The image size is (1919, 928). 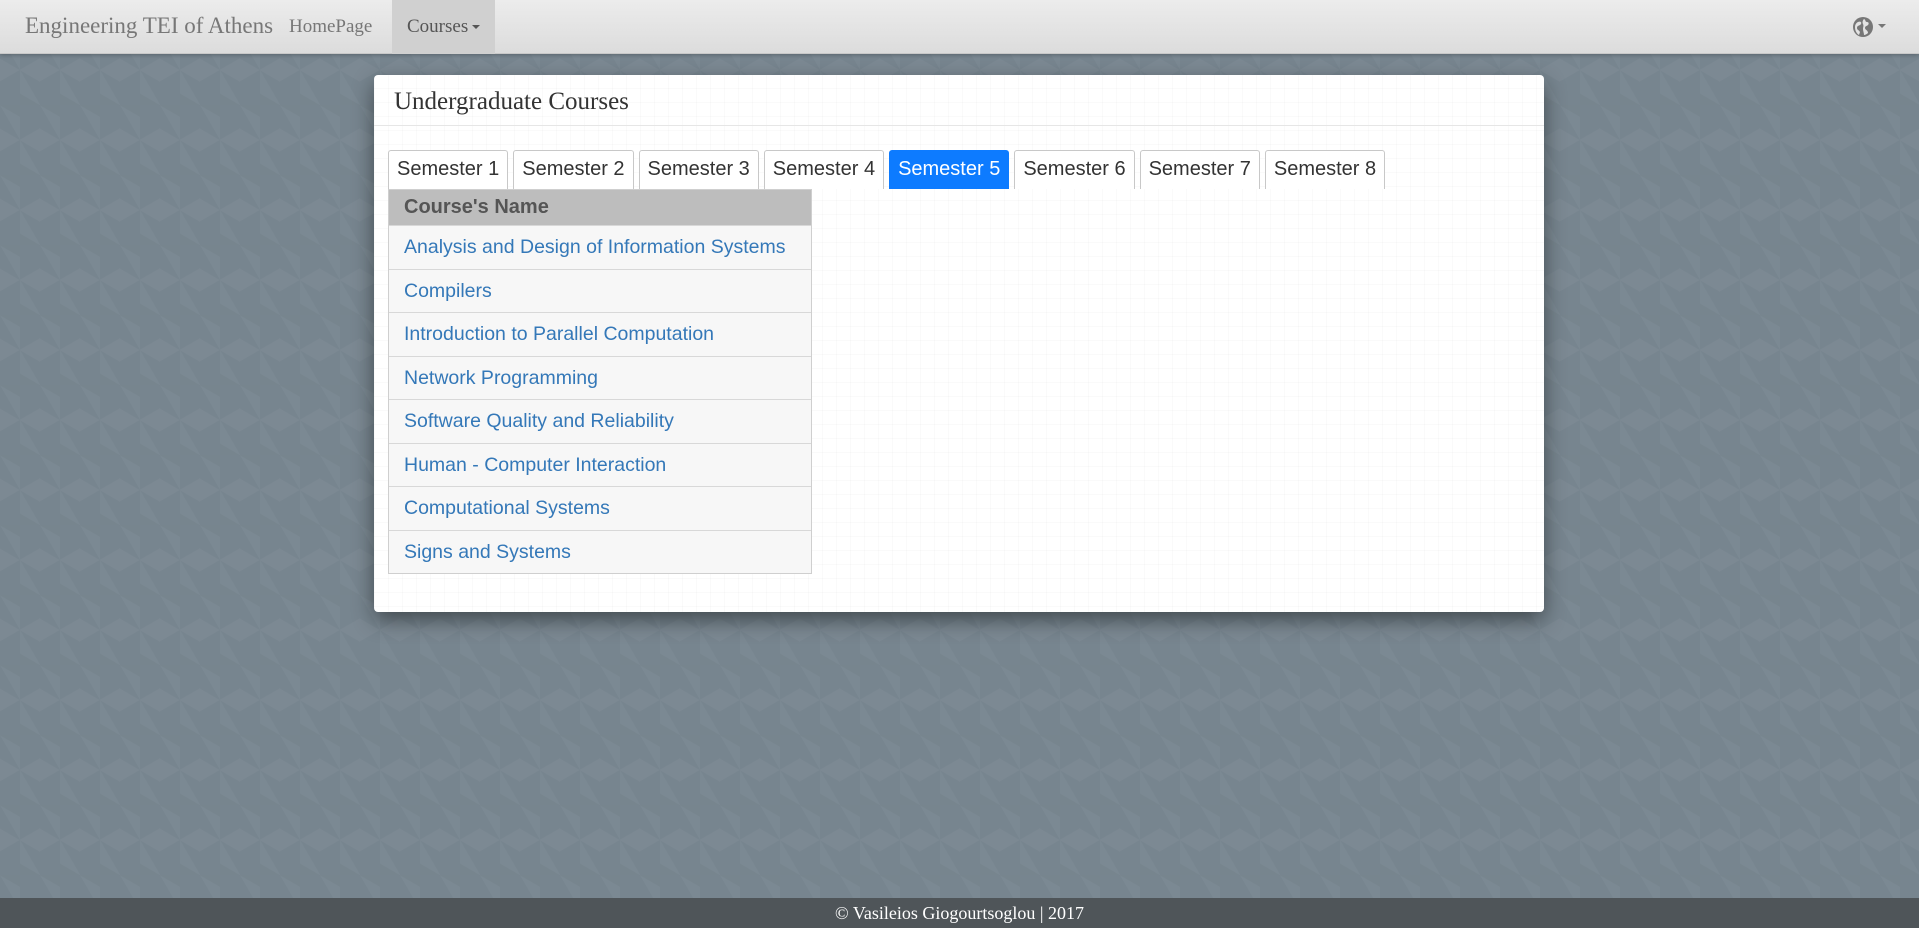 I want to click on footer-text: © Vasileios Giogourtsoglou | 2017, so click(x=959, y=913).